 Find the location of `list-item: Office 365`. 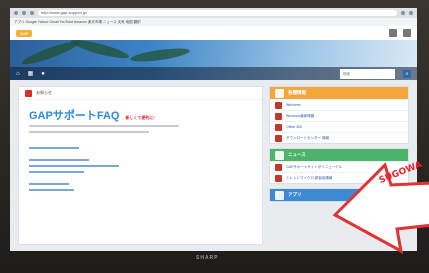

list-item: Office 365 is located at coordinates (339, 126).